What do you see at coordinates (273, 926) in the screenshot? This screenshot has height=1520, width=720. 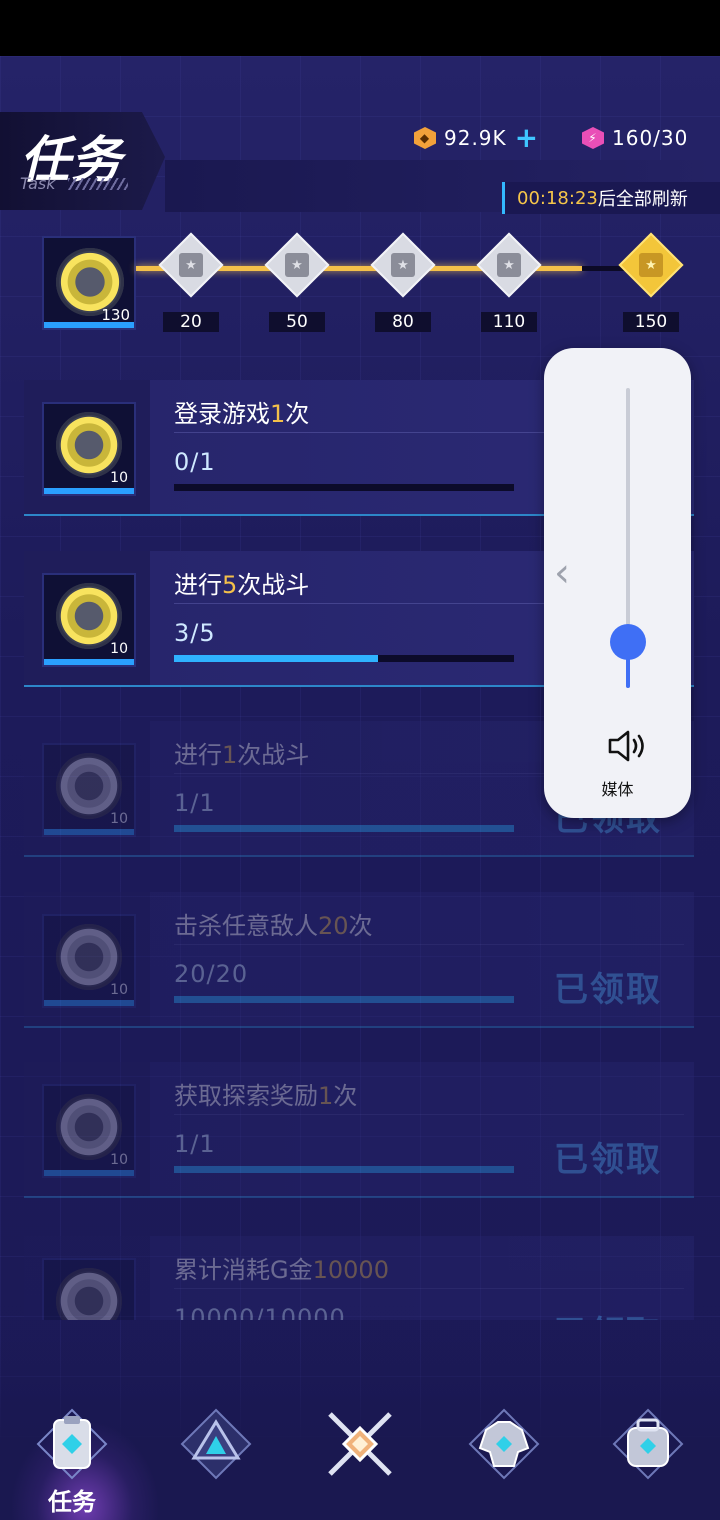 I see `task-title: 击杀任意敌人20次` at bounding box center [273, 926].